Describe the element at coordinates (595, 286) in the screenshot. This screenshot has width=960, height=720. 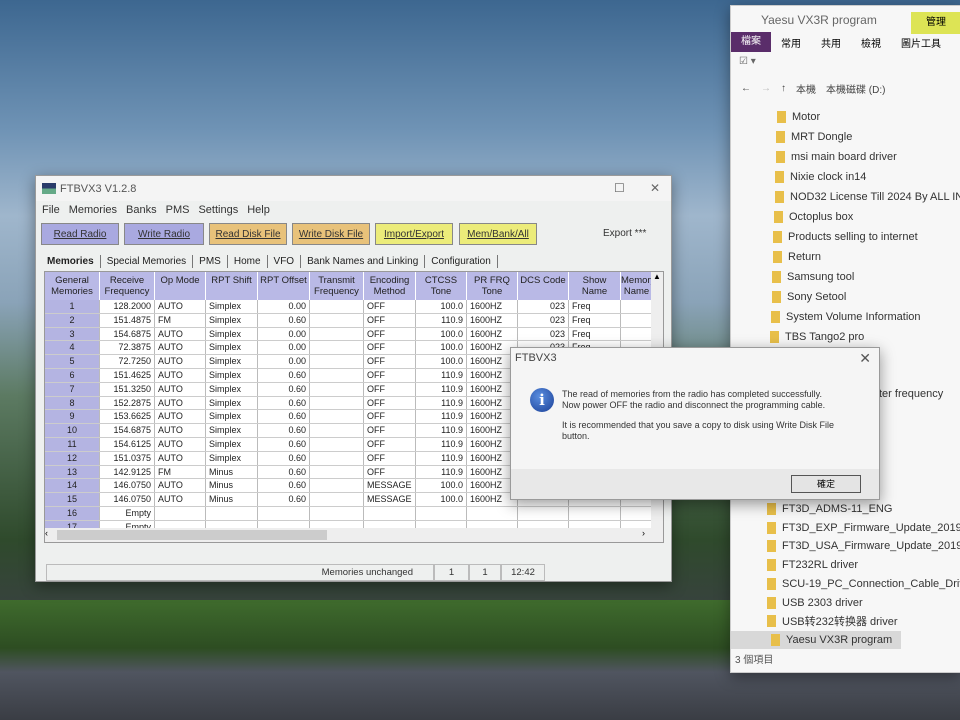
I see `column-header: Show Name` at that location.